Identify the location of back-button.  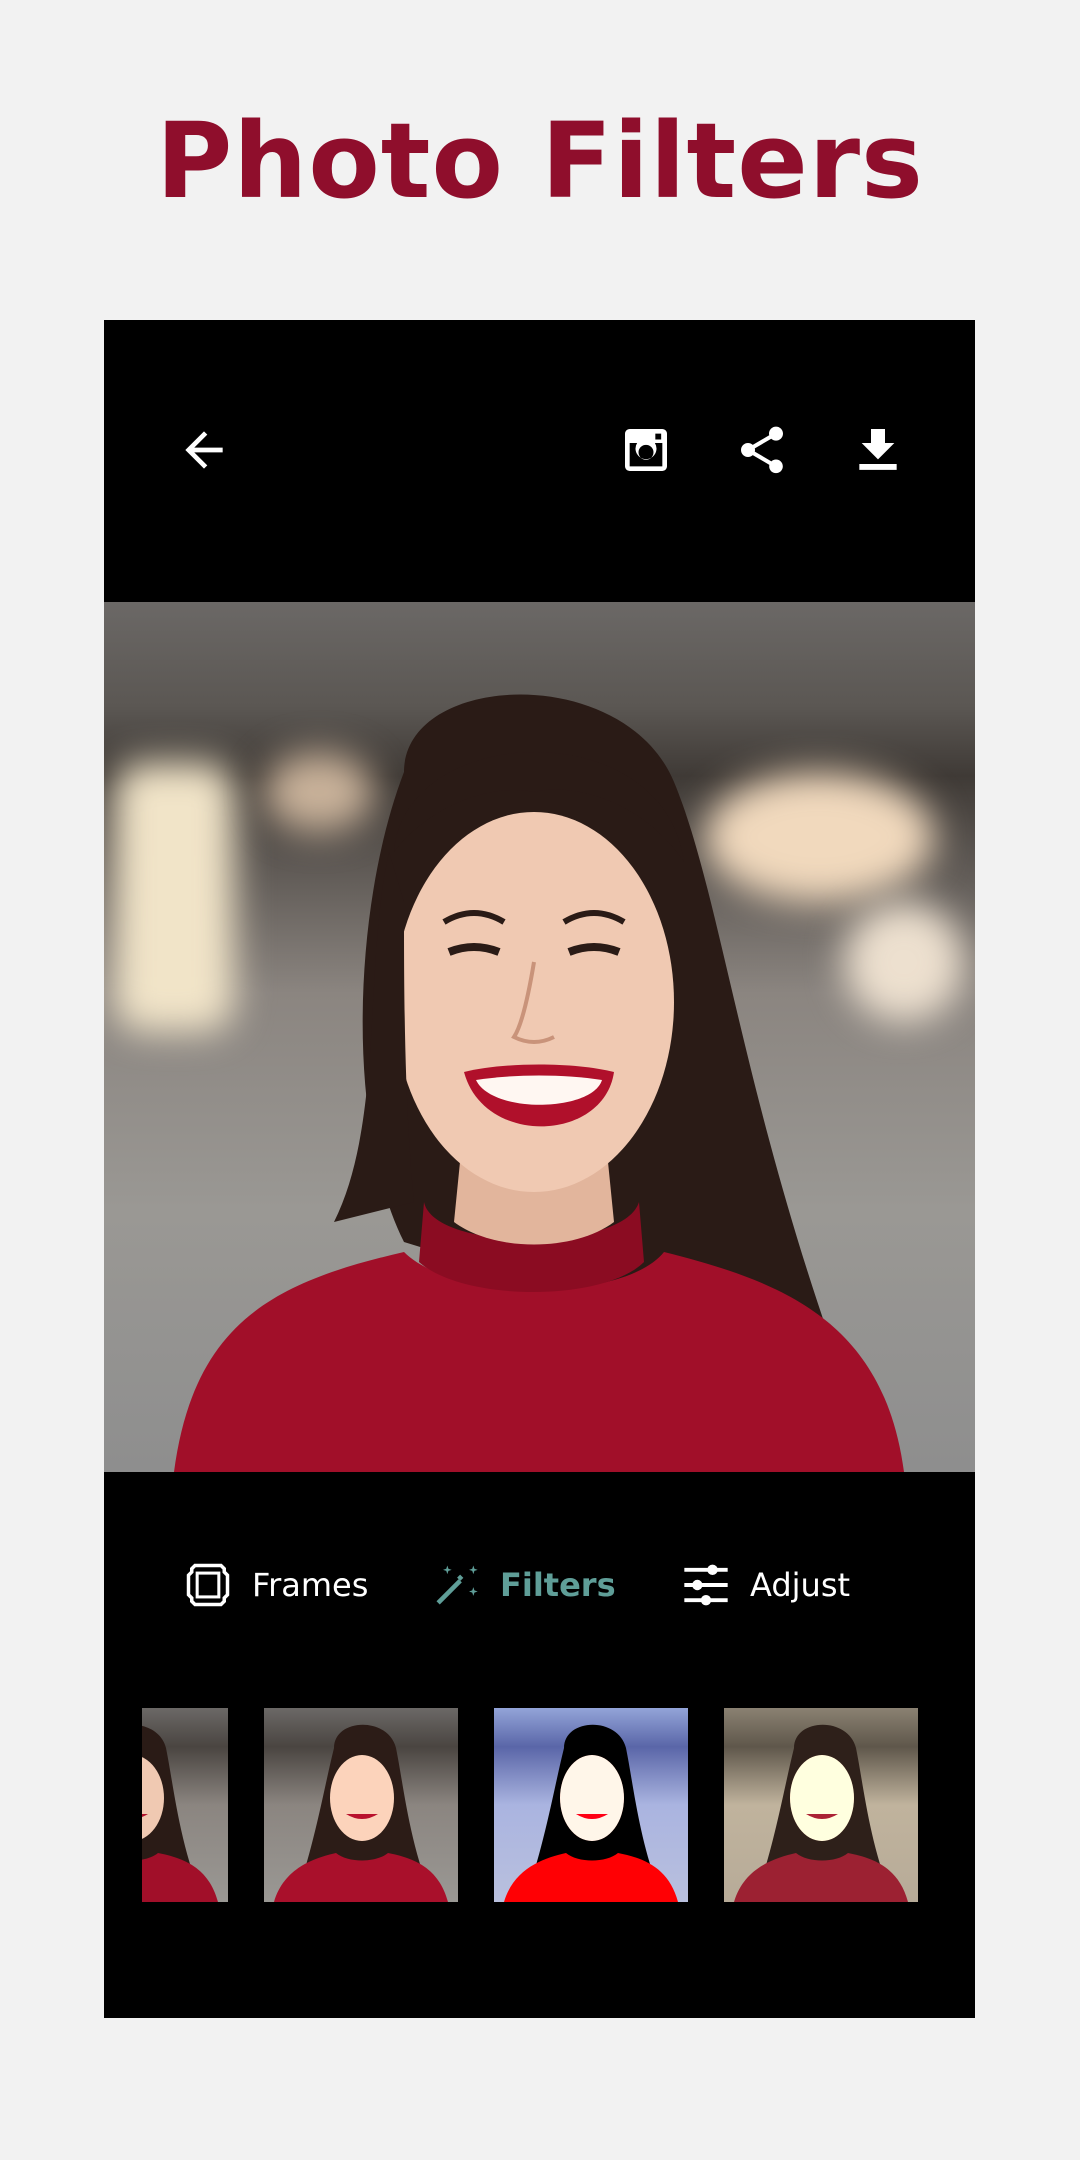
(204, 450).